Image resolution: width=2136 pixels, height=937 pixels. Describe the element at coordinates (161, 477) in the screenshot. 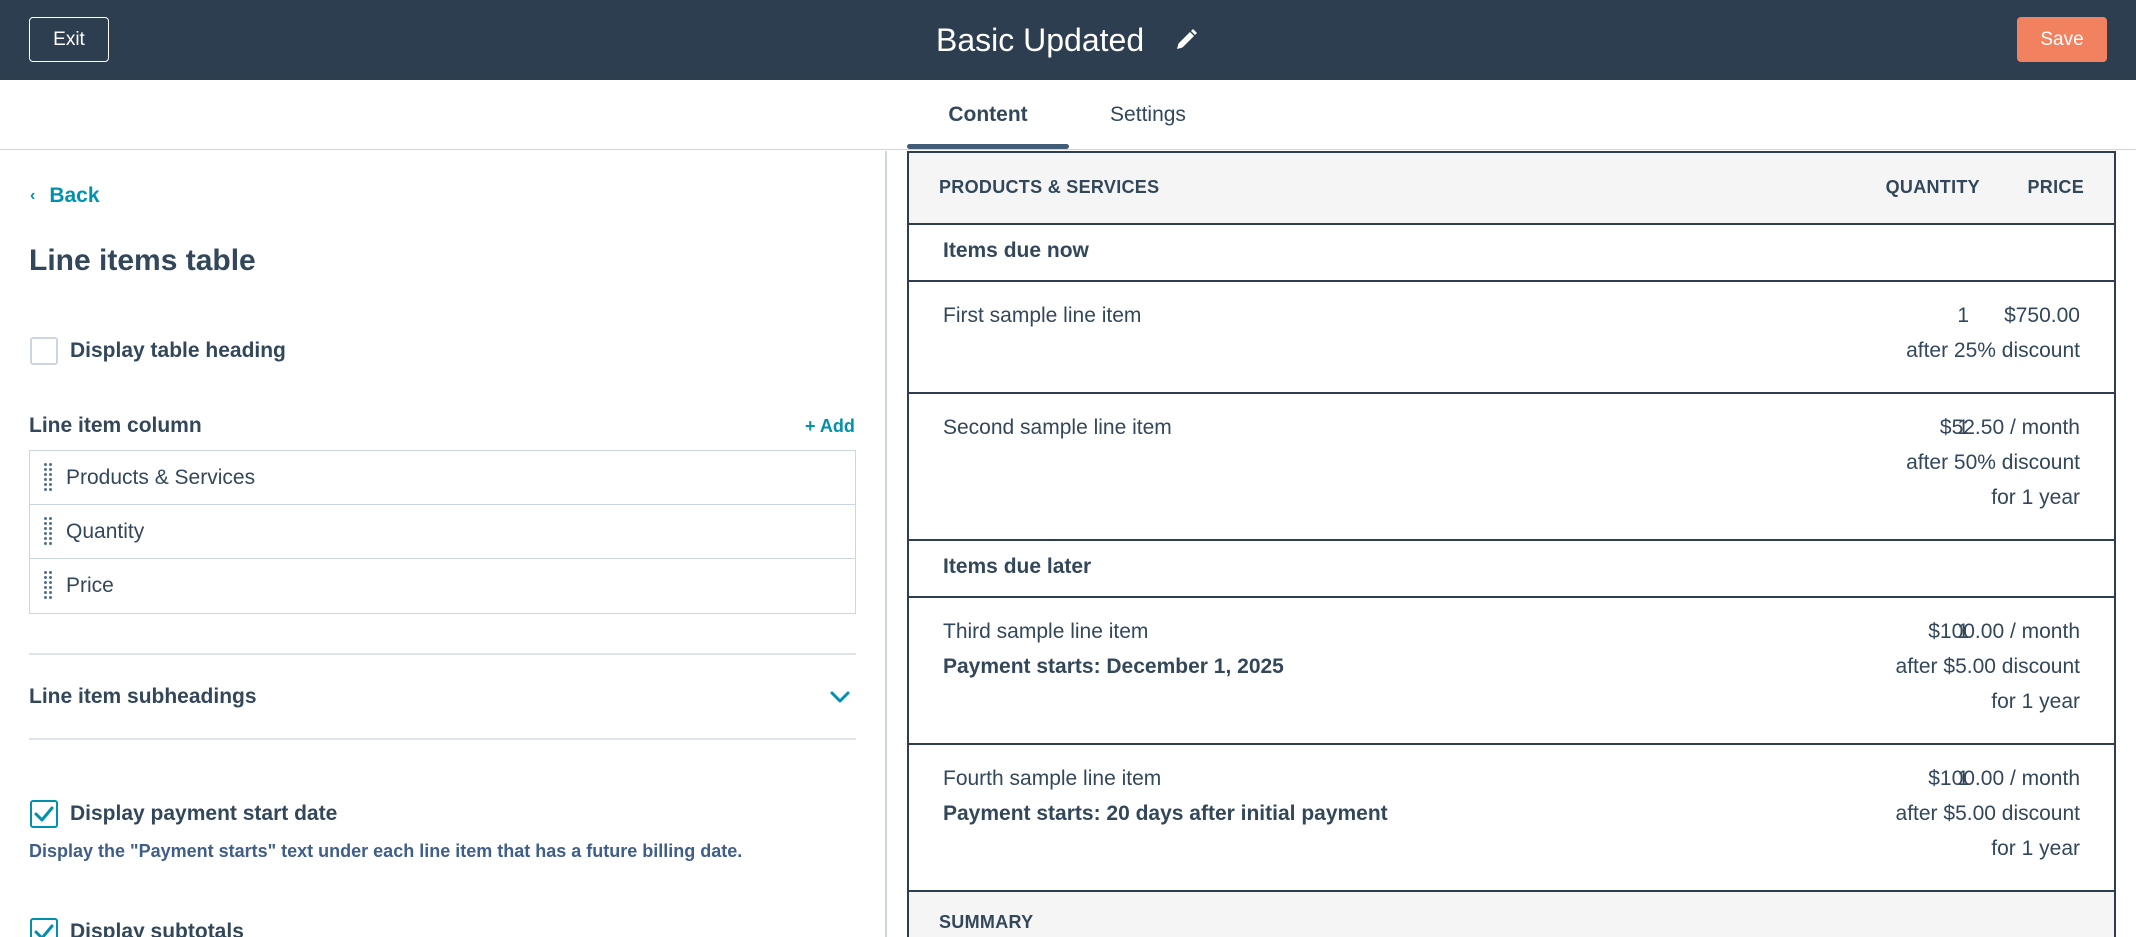

I see `column-item-label: Products & Services` at that location.